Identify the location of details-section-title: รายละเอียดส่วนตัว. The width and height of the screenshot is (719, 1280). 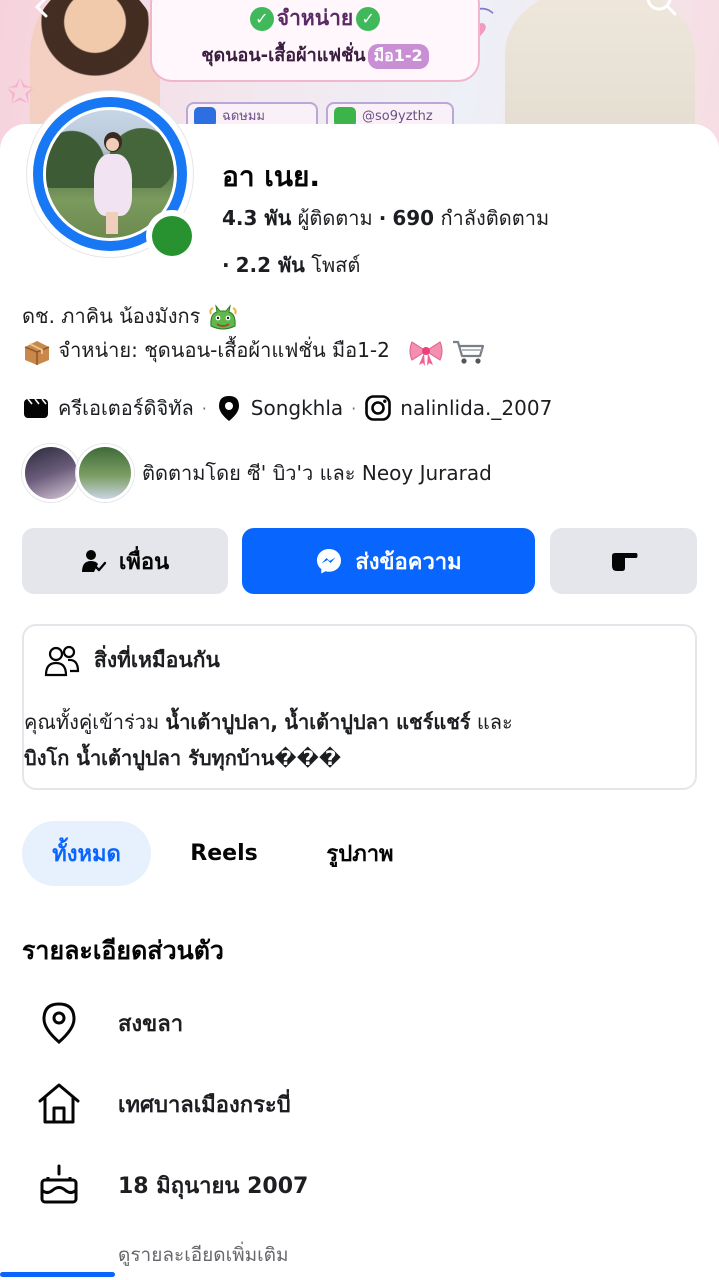
(123, 950).